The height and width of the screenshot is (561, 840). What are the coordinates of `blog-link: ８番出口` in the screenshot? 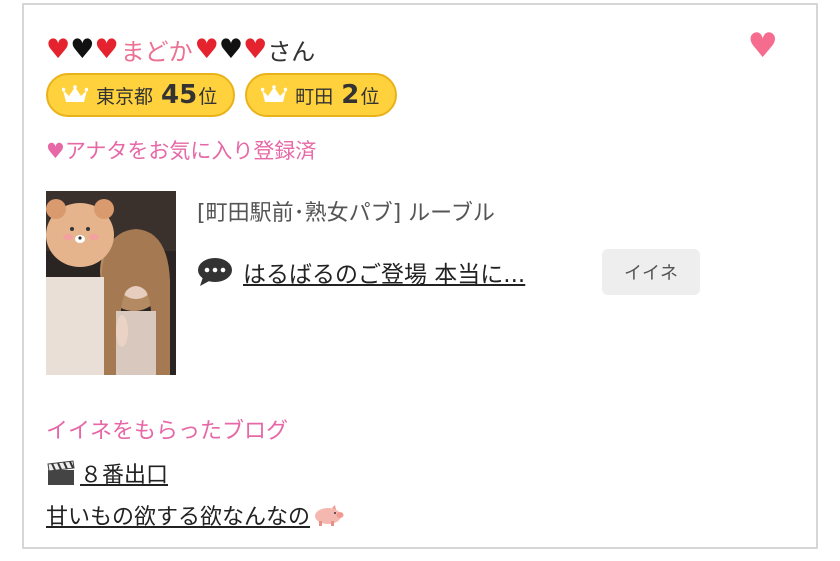 It's located at (107, 473).